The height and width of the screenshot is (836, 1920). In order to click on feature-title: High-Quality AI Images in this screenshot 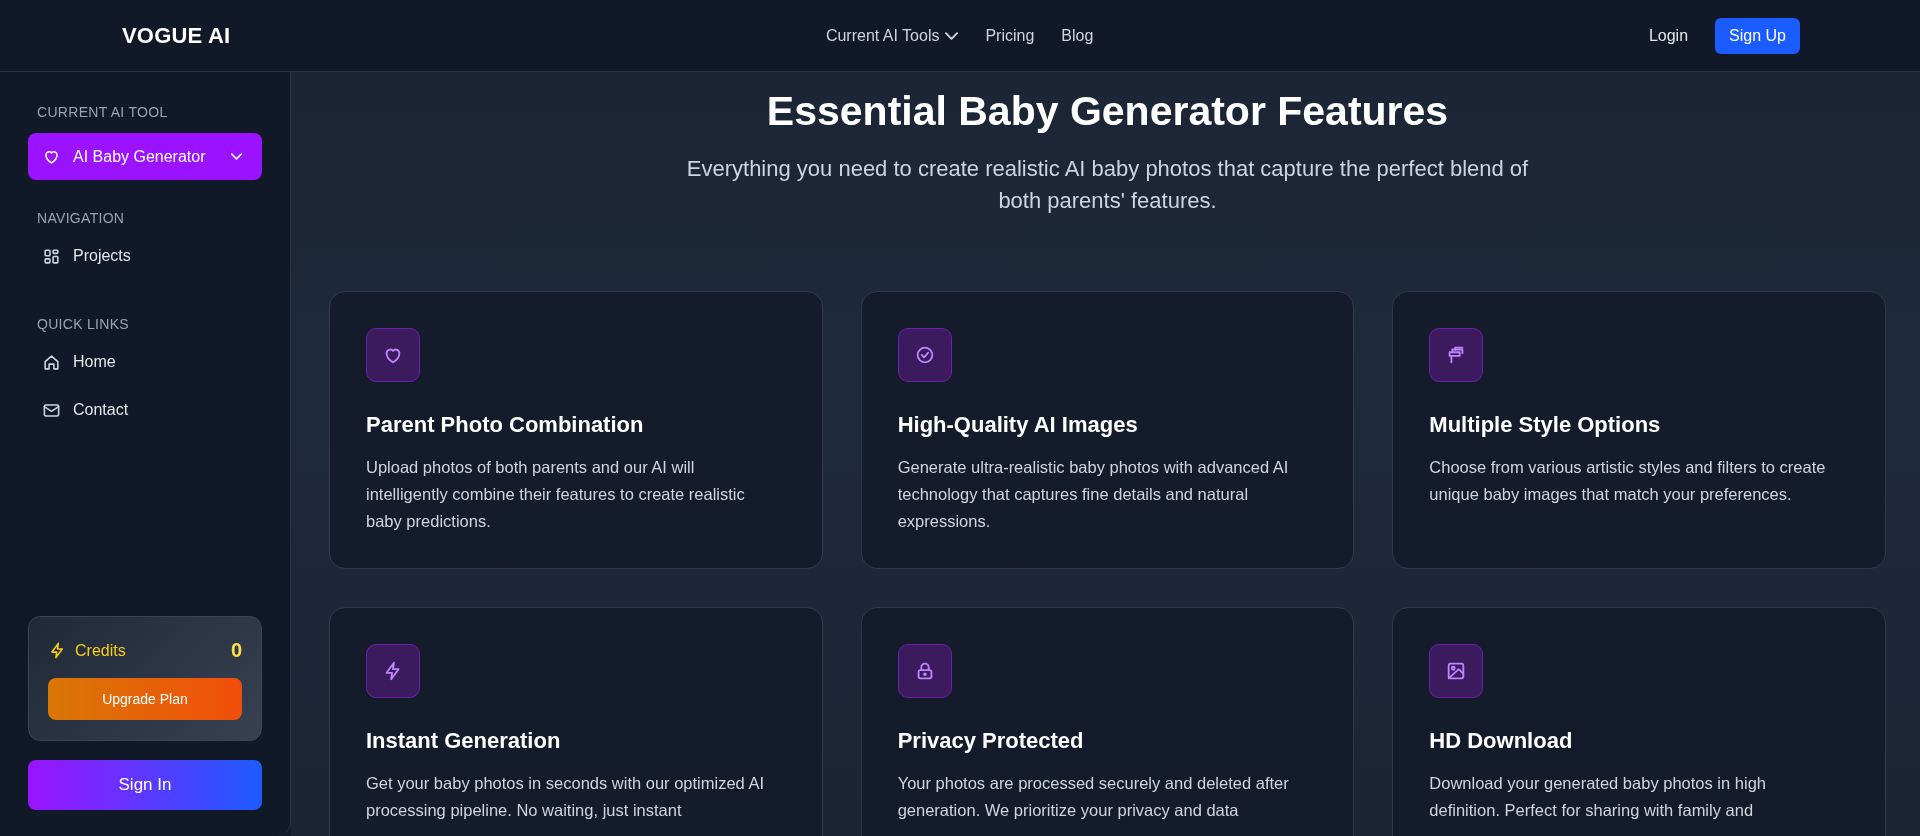, I will do `click(1018, 425)`.